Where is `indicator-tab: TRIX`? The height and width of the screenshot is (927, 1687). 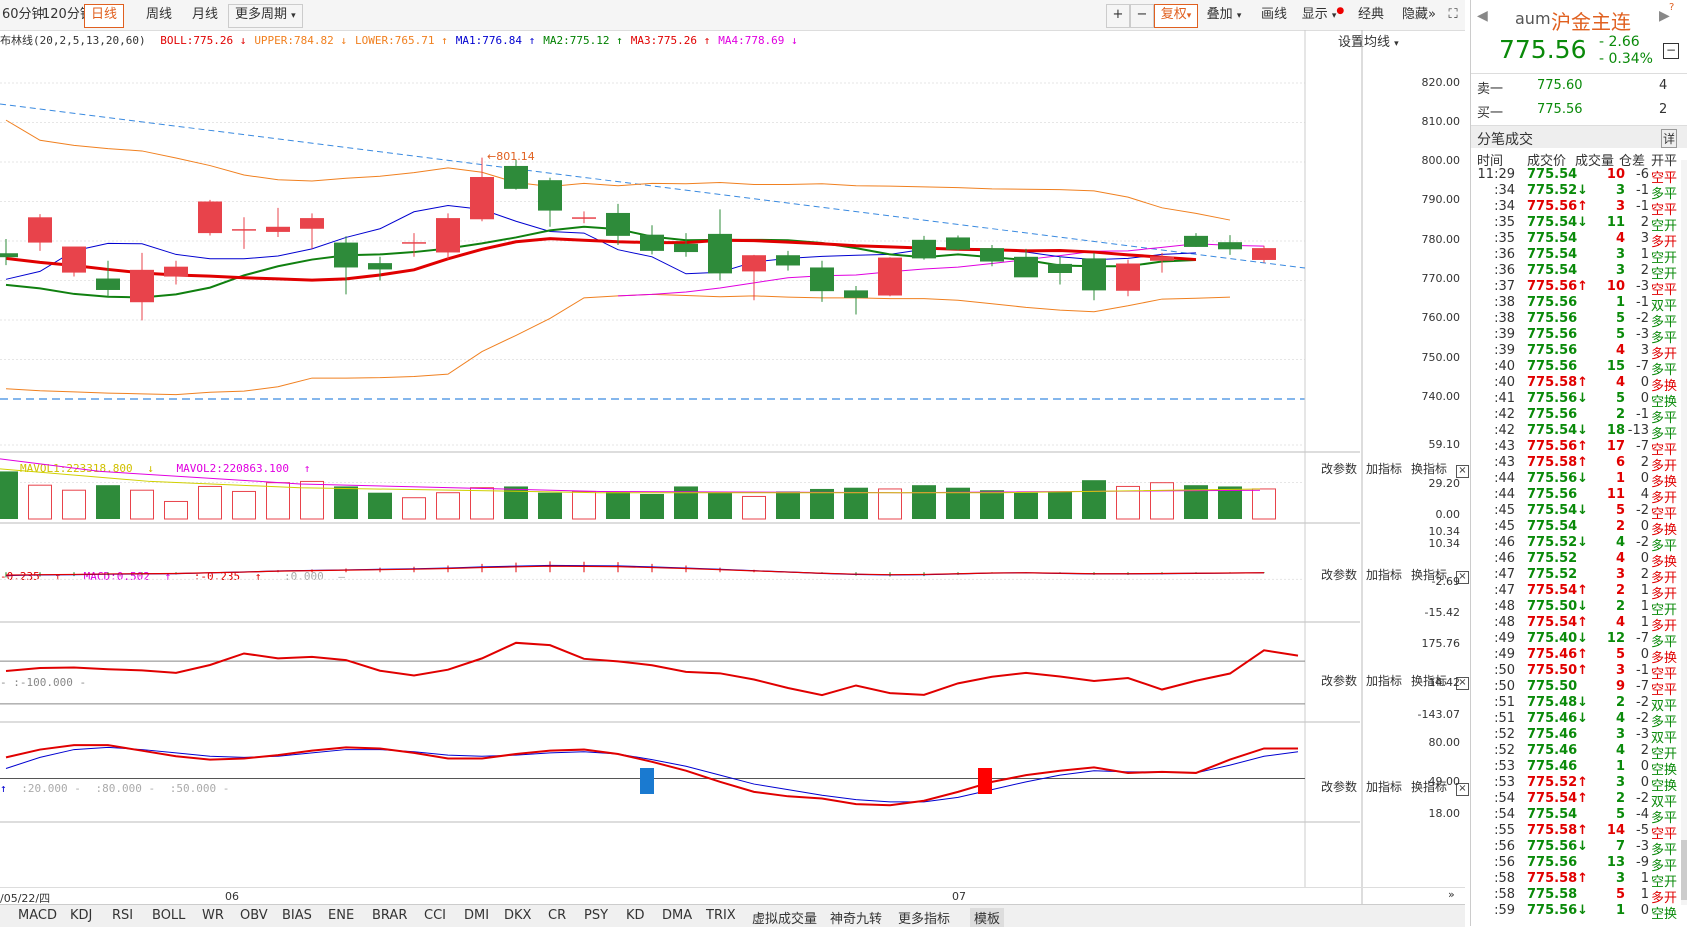
indicator-tab: TRIX is located at coordinates (721, 915).